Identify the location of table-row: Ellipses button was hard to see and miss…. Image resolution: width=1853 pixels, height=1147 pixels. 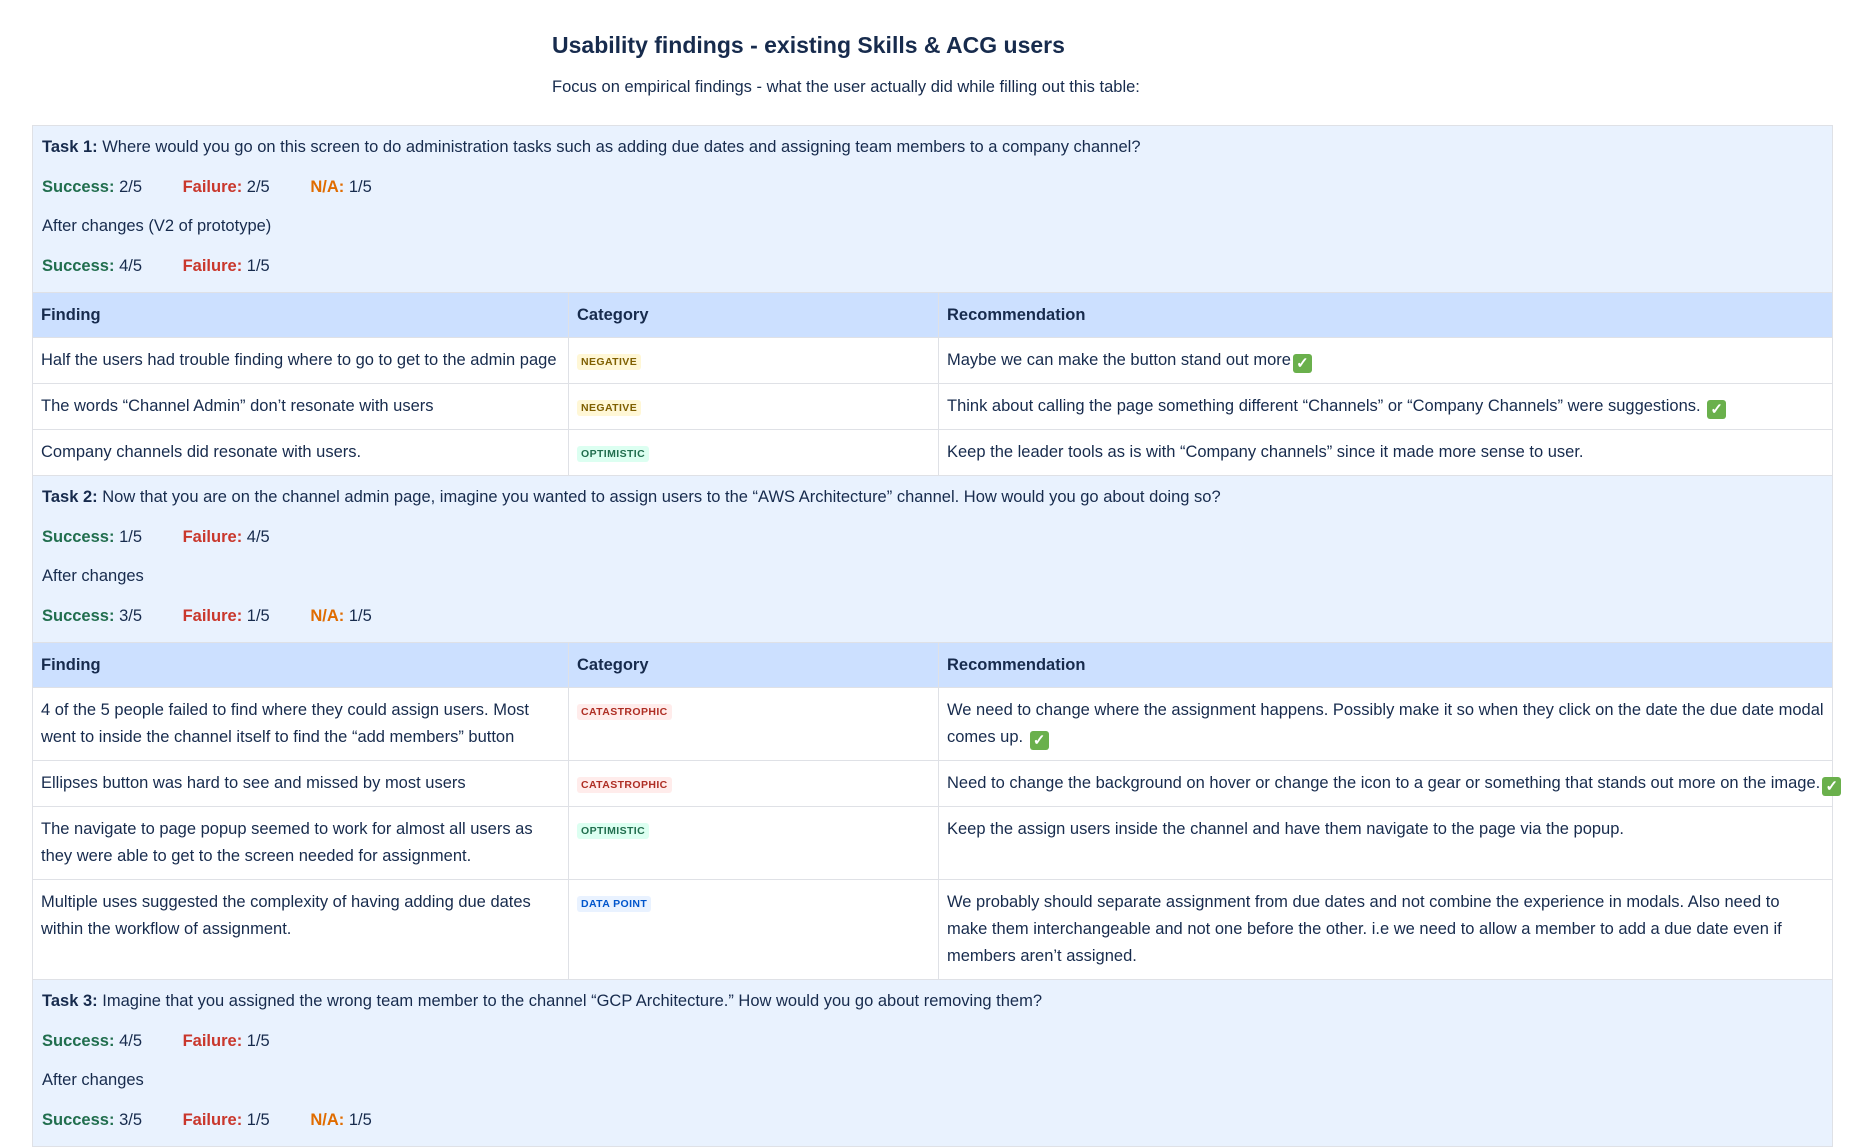
(937, 783).